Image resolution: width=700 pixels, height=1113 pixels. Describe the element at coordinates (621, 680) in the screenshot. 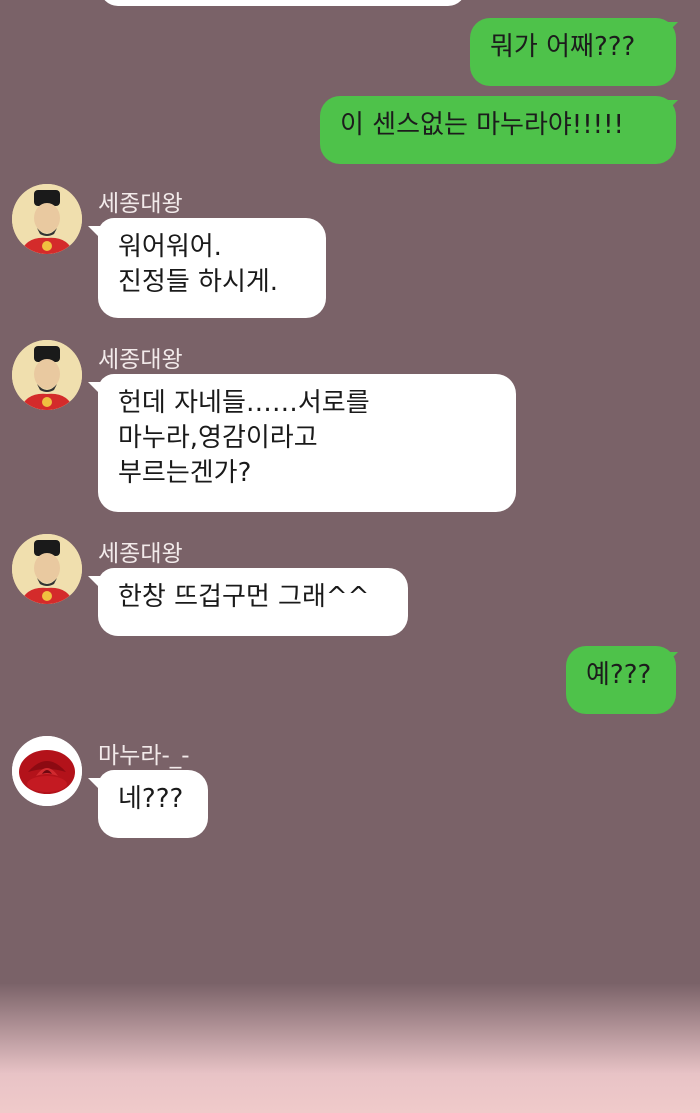

I see `outgoing-message: 예???` at that location.